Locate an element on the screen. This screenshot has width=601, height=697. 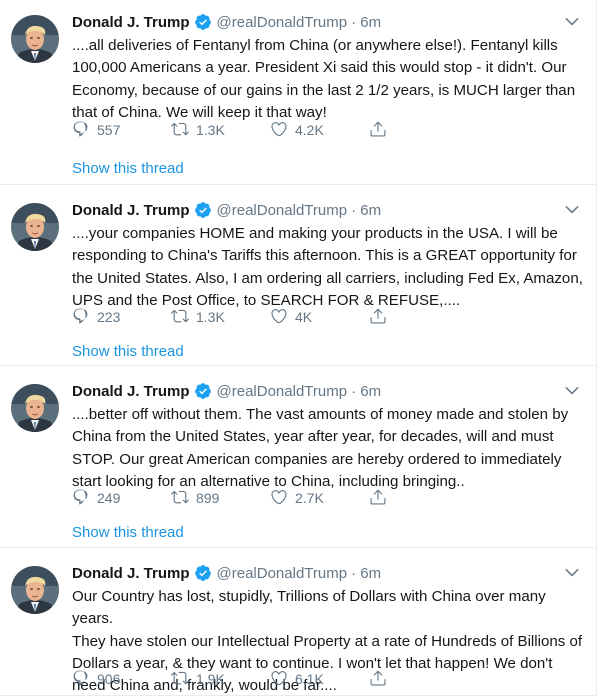
retweet-count: 1.9K is located at coordinates (210, 679).